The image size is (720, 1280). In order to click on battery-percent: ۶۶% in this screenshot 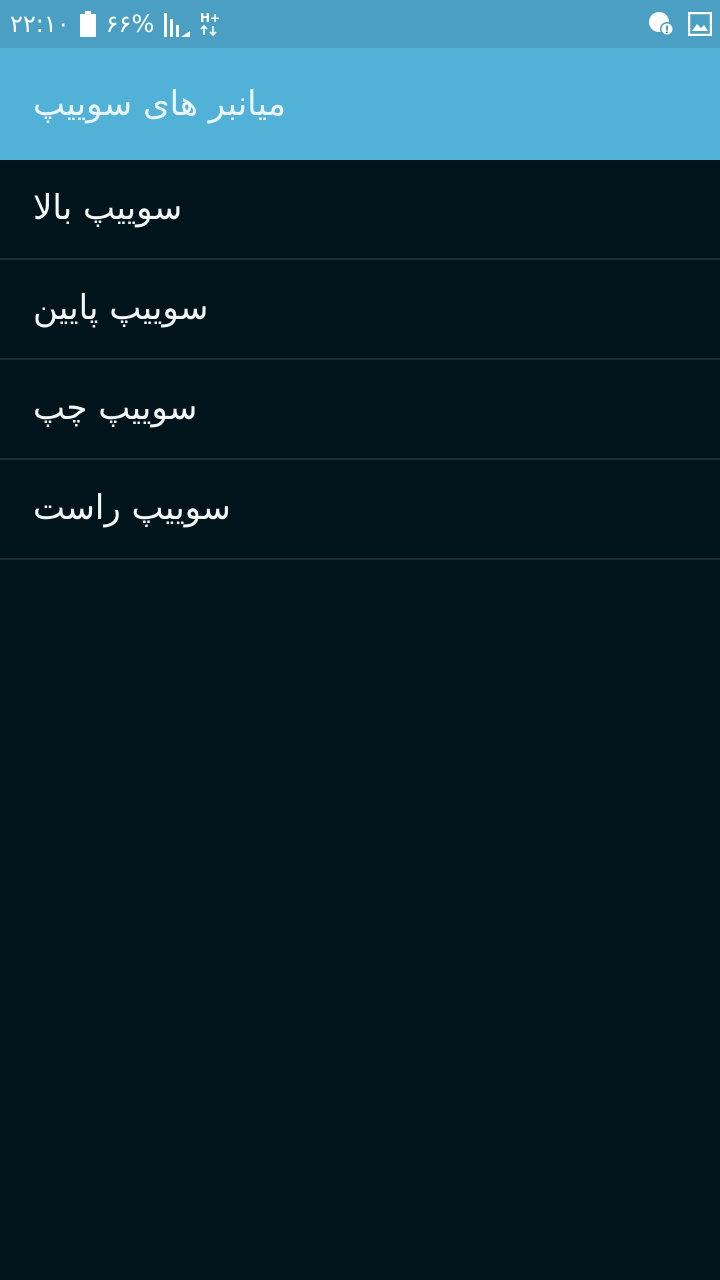, I will do `click(130, 24)`.